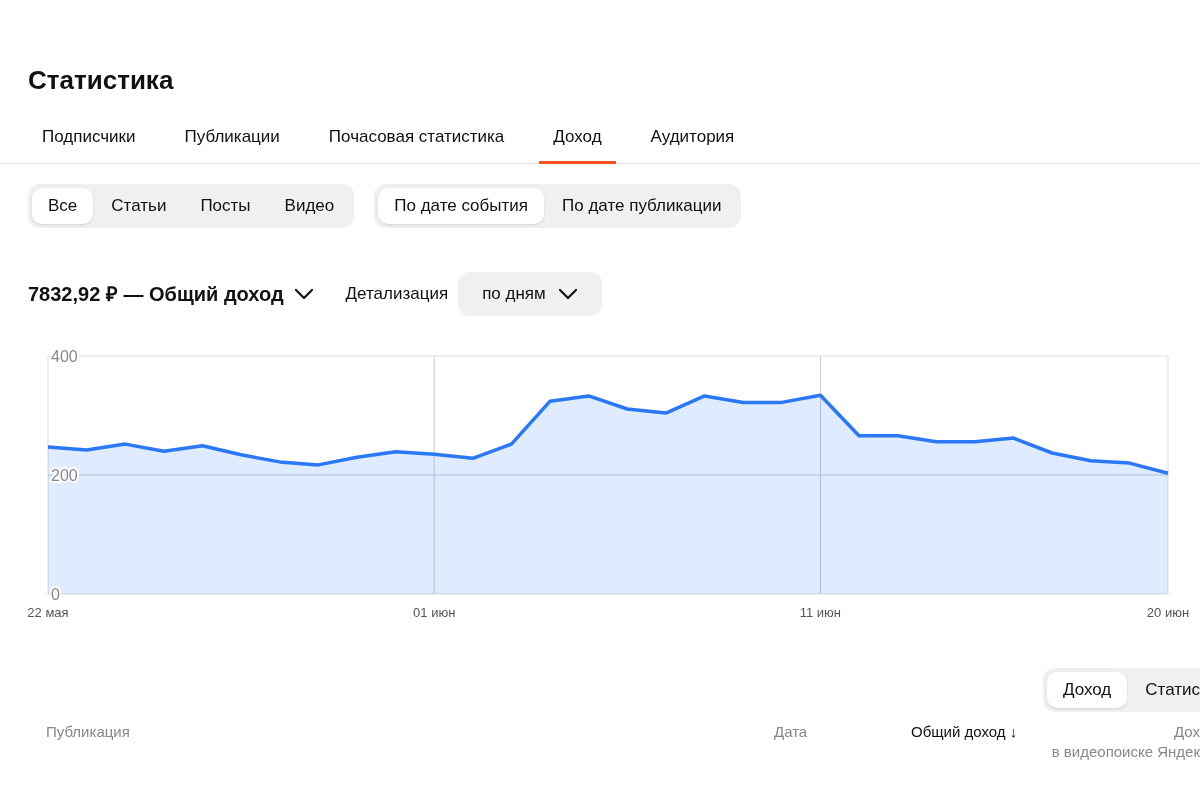 This screenshot has height=787, width=1200. I want to click on column-header: Дата, so click(791, 732).